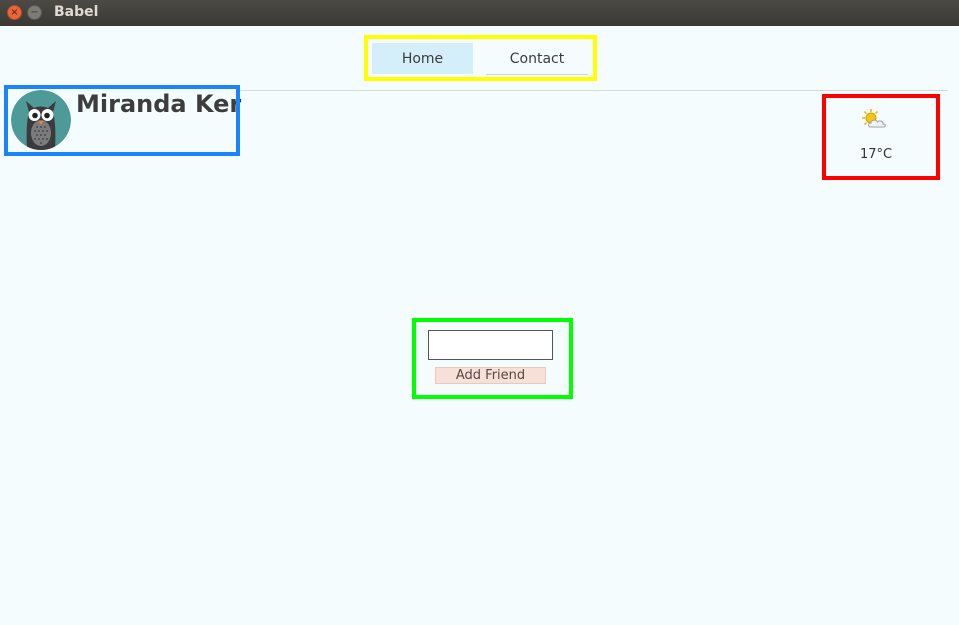 The image size is (959, 625). I want to click on add-friend-button: Add Friend, so click(490, 375).